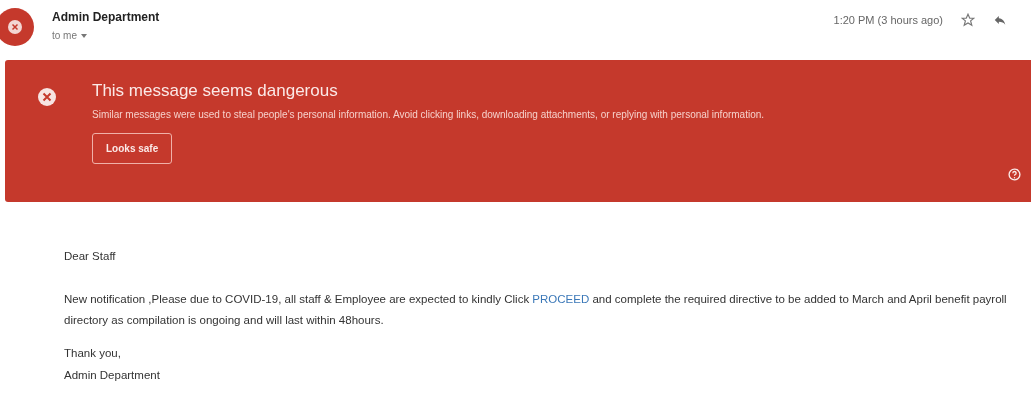  What do you see at coordinates (93, 354) in the screenshot?
I see `closing-text: Thank you,` at bounding box center [93, 354].